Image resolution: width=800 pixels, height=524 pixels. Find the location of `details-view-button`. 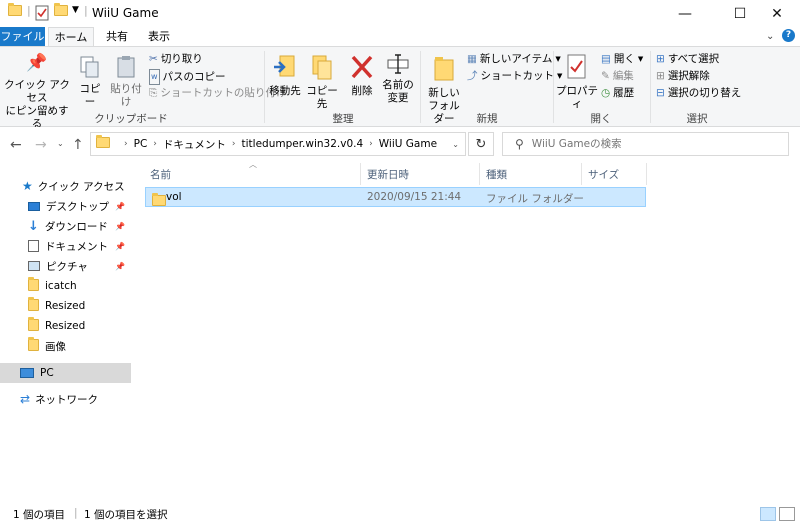

details-view-button is located at coordinates (768, 514).